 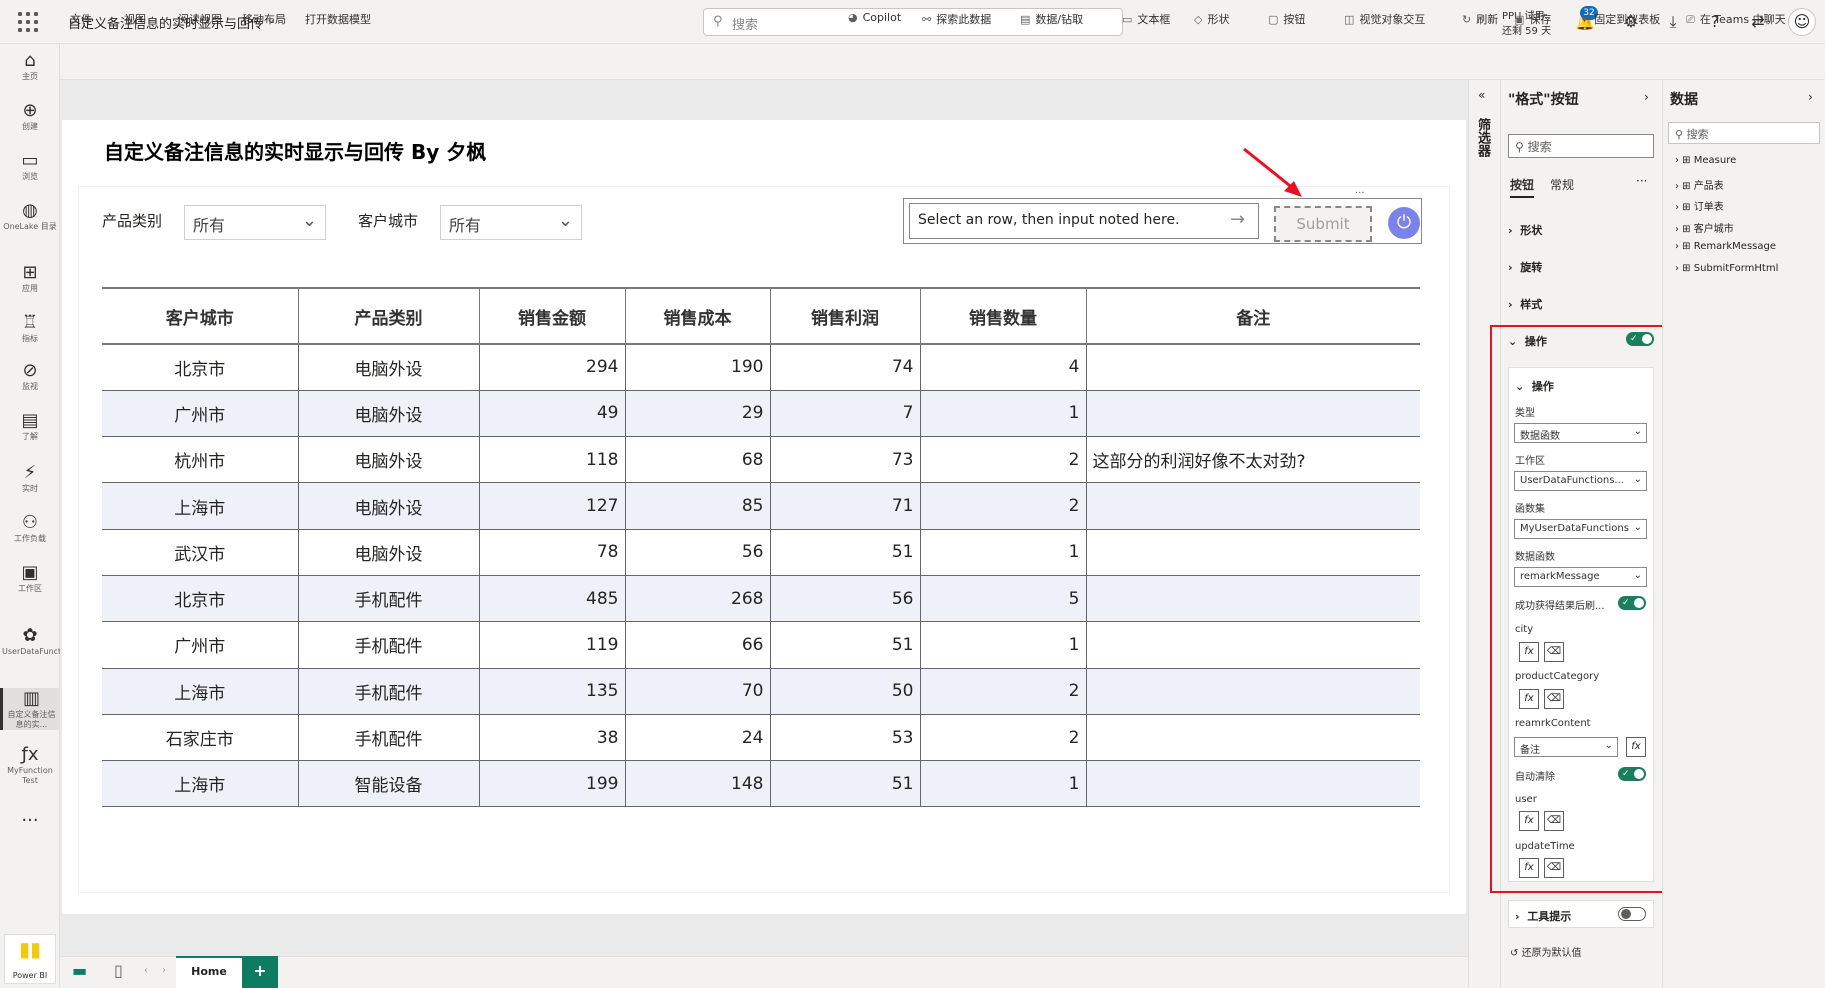 I want to click on data-table-item: › ⊞ SubmitFormHtml, so click(x=1726, y=268).